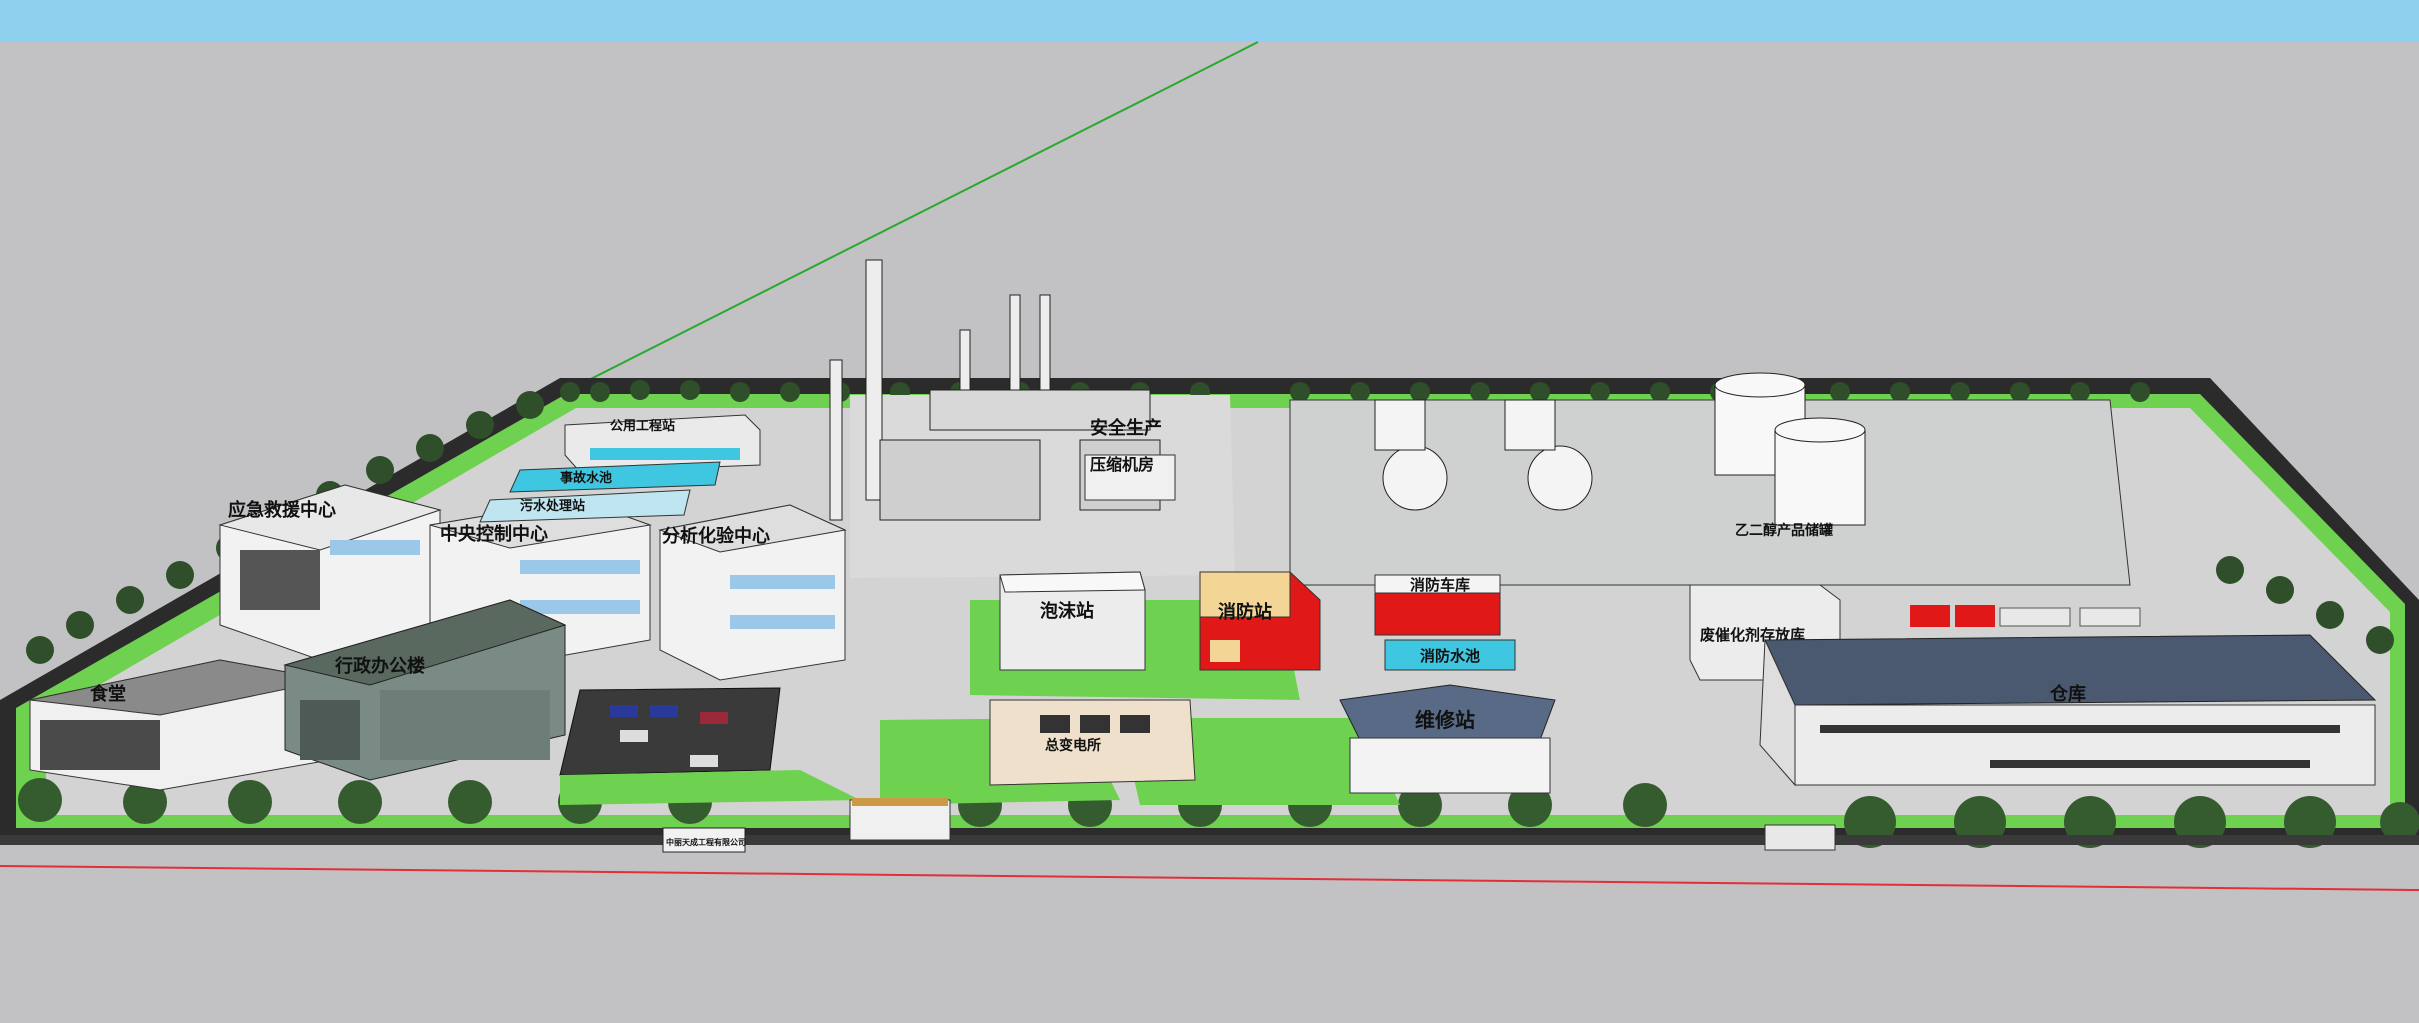  Describe the element at coordinates (1209, 840) in the screenshot. I see `front-fence` at that location.